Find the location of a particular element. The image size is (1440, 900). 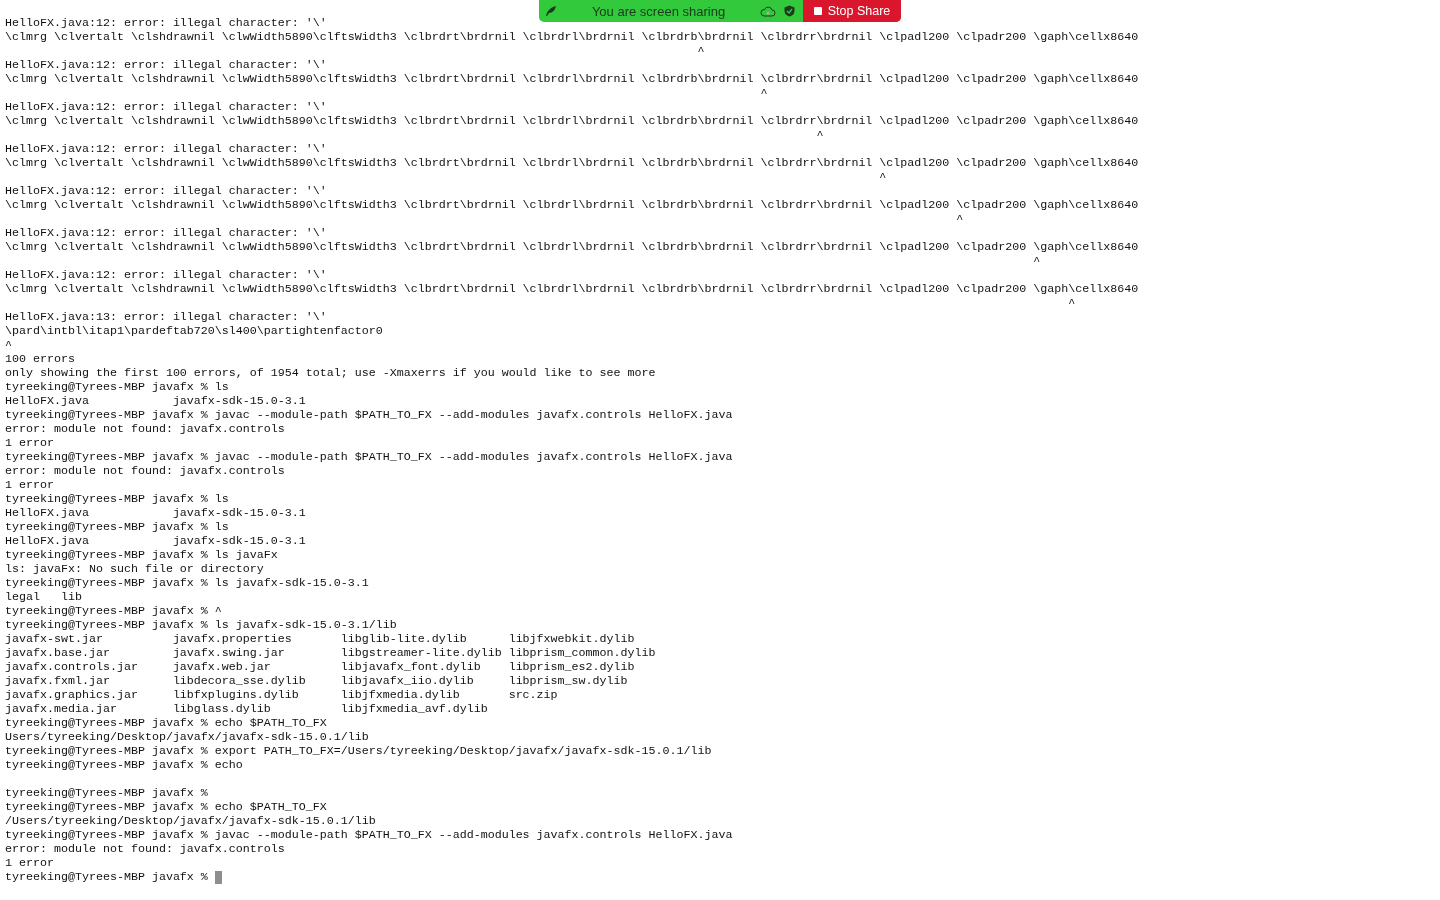

terminal-line: \pard\intbl\itap1\pardeftab720\sl400\partightenfactor0 is located at coordinates (194, 331).